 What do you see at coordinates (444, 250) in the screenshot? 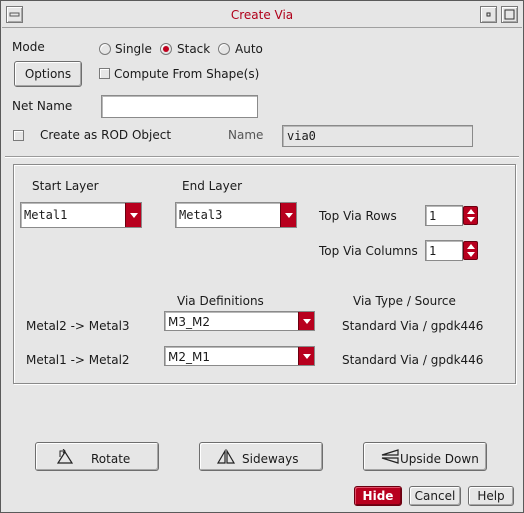
I see `top-via-columns-input: 1` at bounding box center [444, 250].